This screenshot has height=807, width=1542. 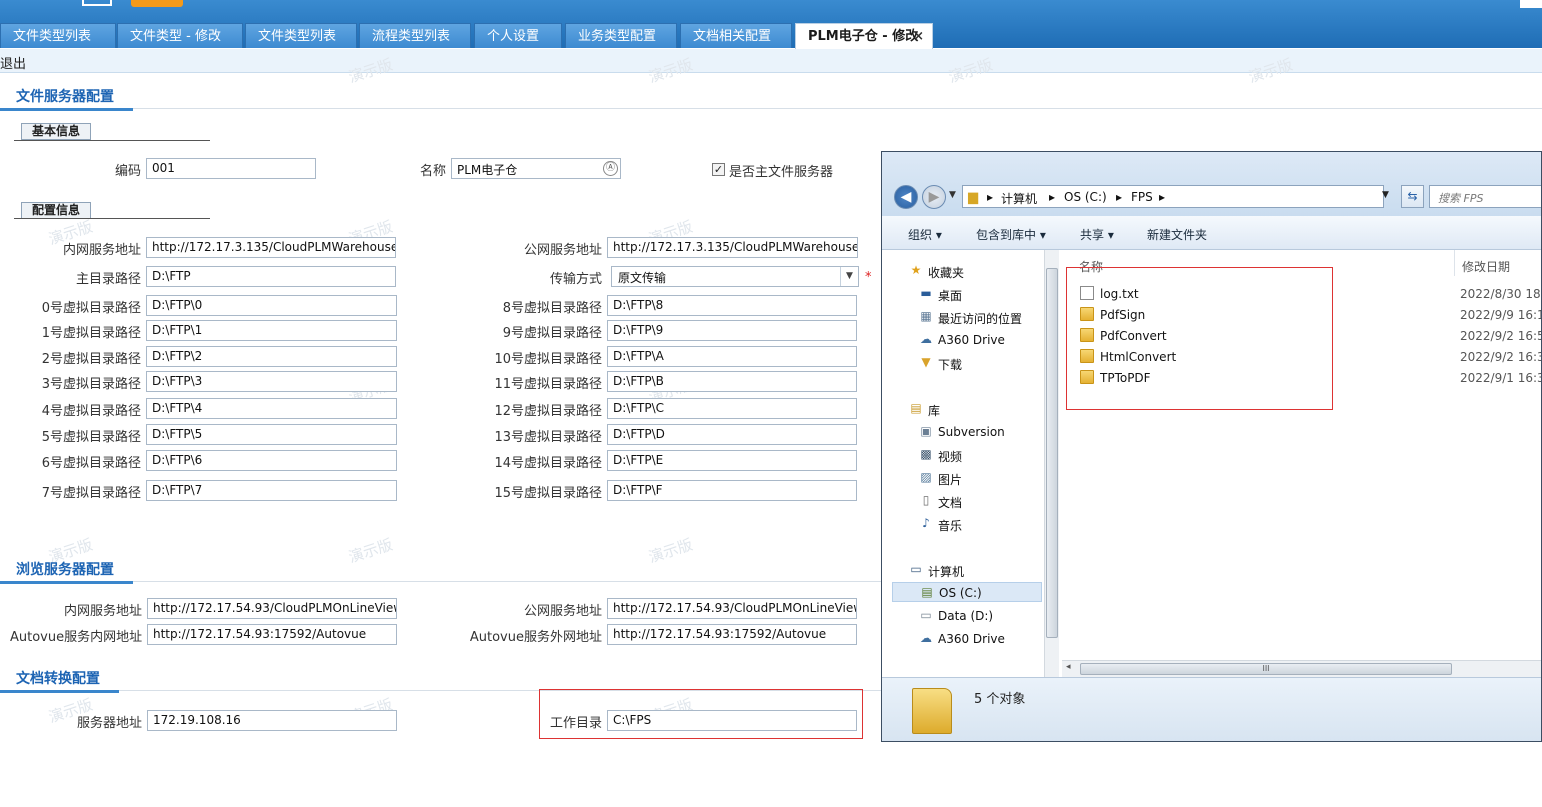 I want to click on required-marker: *, so click(x=868, y=277).